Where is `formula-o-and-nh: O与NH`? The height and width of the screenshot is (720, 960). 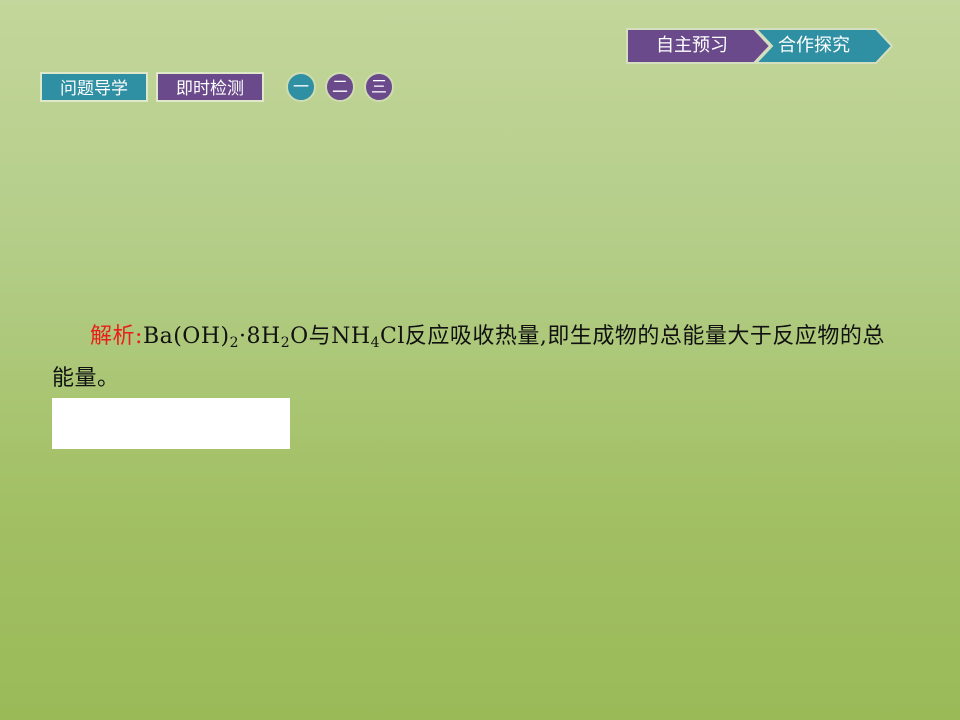 formula-o-and-nh: O与NH is located at coordinates (330, 336).